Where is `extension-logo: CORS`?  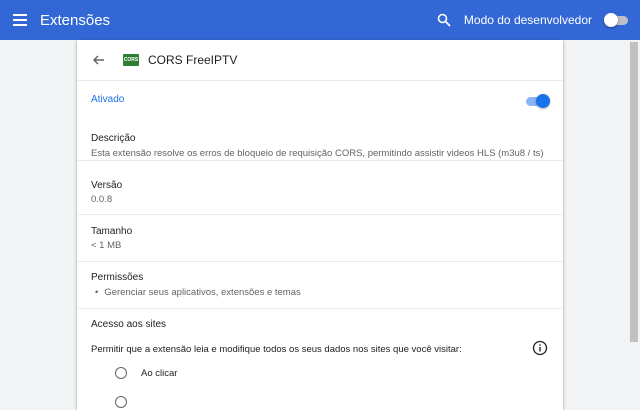
extension-logo: CORS is located at coordinates (131, 60).